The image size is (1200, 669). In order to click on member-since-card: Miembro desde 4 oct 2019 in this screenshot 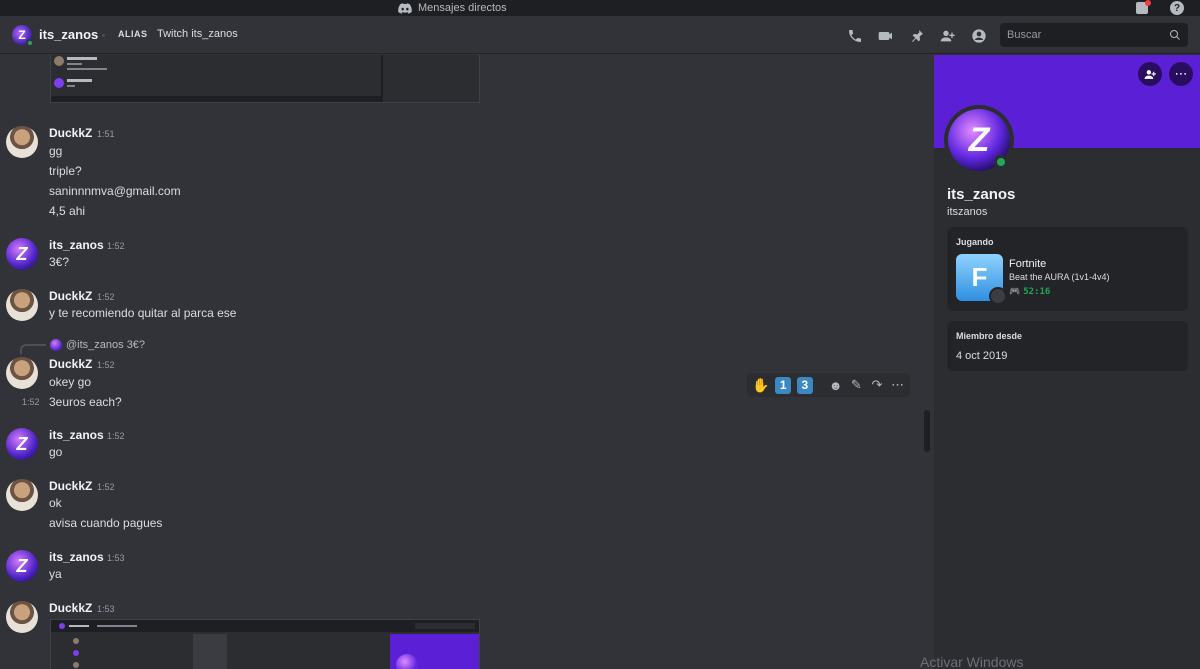, I will do `click(1067, 346)`.